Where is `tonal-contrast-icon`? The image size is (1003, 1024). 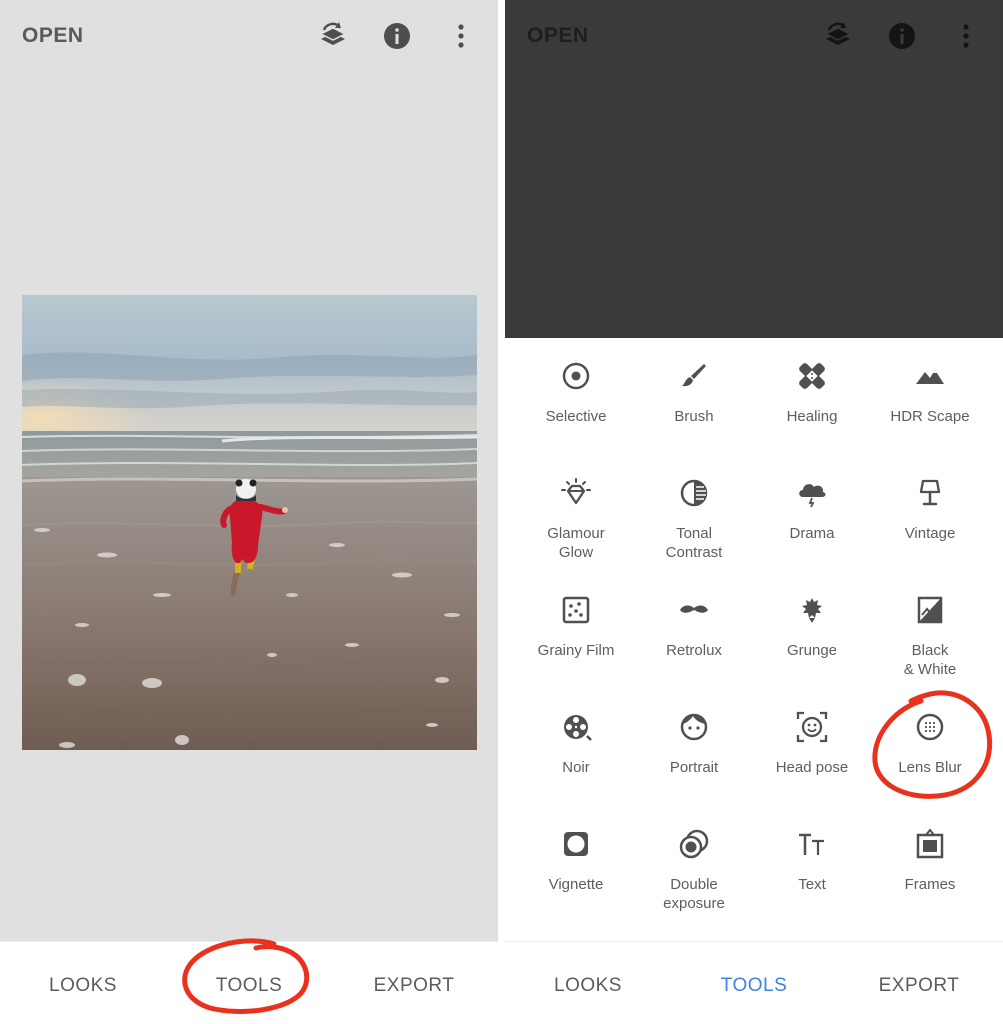 tonal-contrast-icon is located at coordinates (694, 493).